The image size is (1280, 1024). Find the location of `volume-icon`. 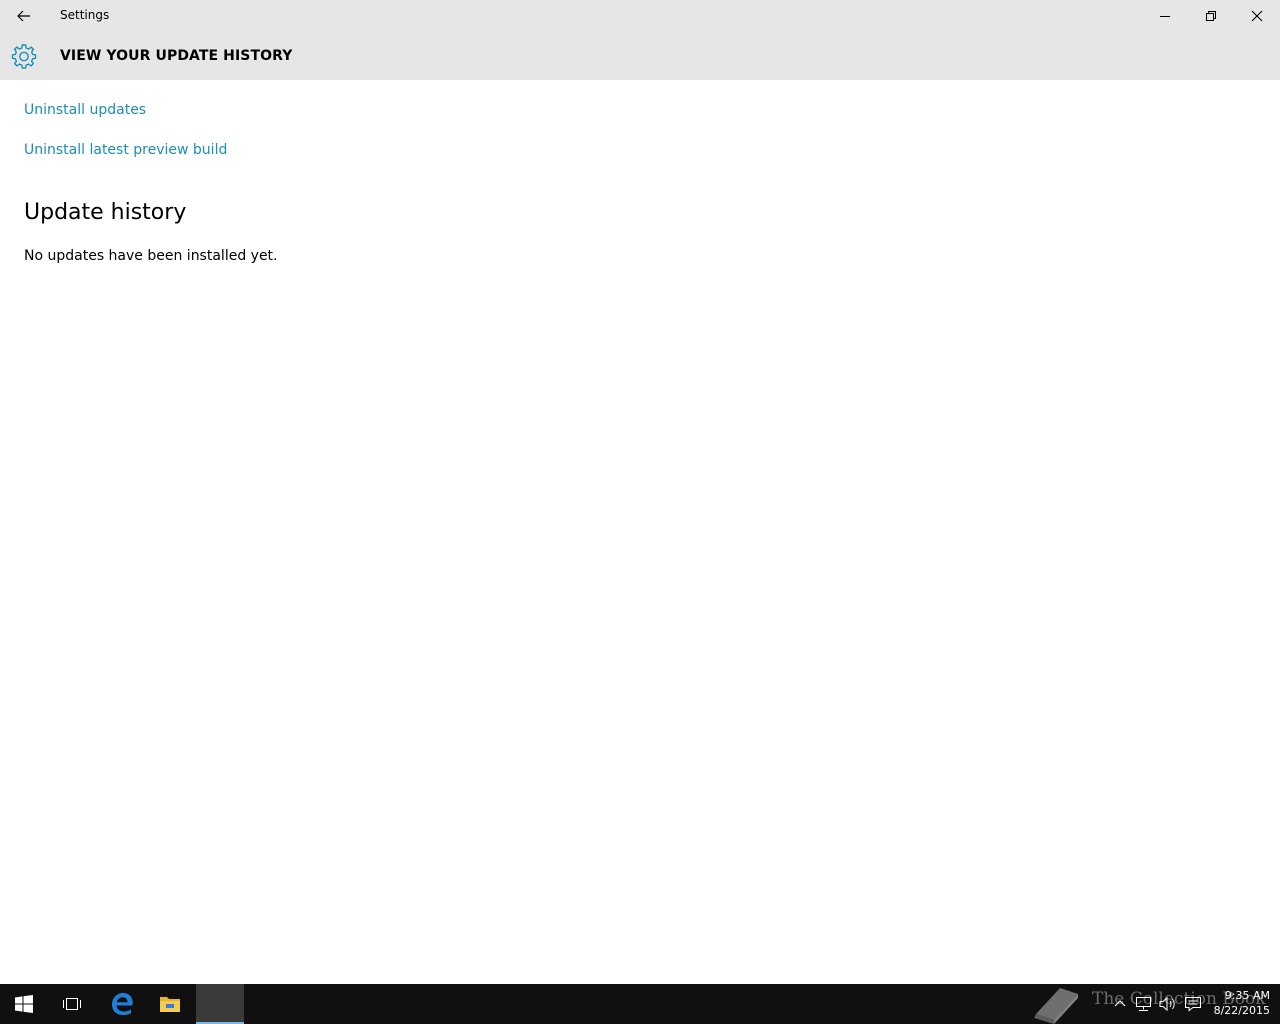

volume-icon is located at coordinates (1167, 1004).